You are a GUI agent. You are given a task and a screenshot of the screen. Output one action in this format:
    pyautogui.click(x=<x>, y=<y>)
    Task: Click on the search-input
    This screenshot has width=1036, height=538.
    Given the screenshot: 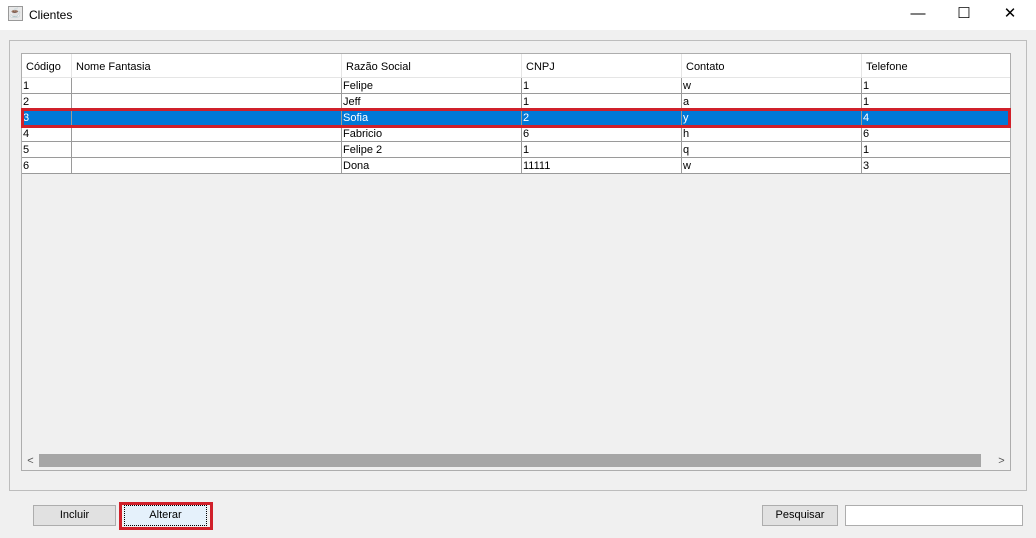 What is the action you would take?
    pyautogui.click(x=934, y=515)
    